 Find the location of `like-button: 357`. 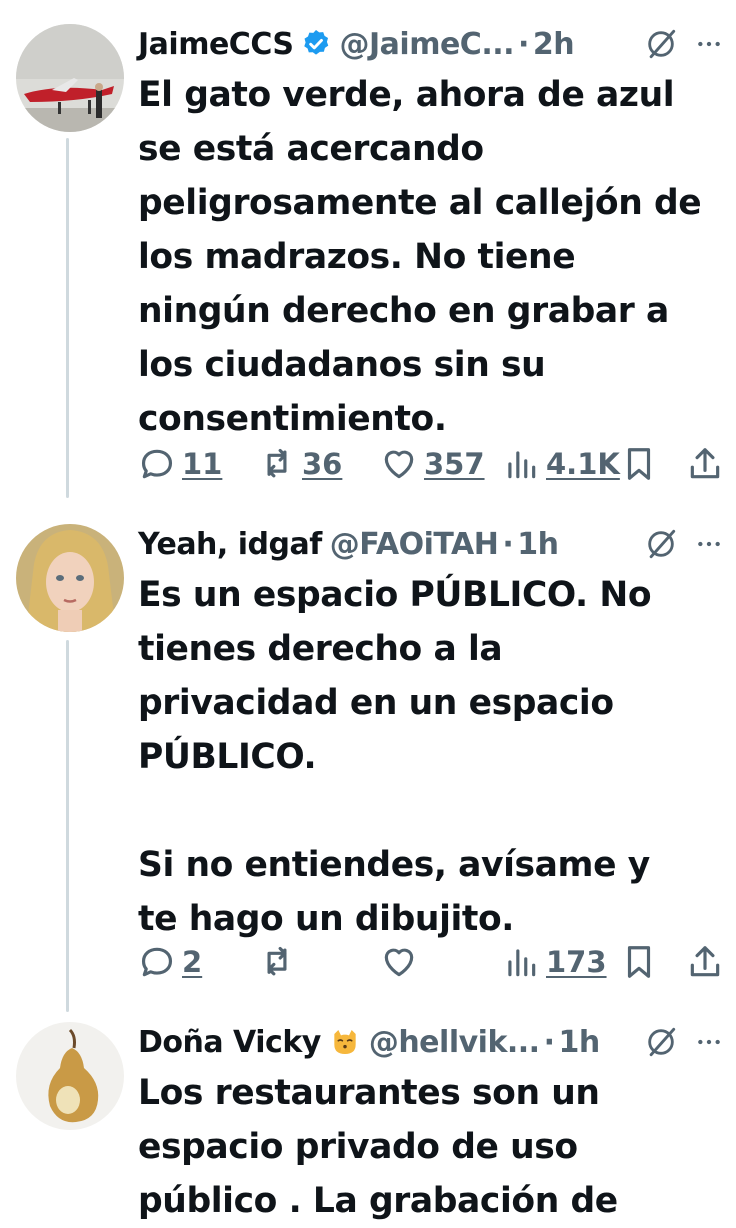

like-button: 357 is located at coordinates (432, 464).